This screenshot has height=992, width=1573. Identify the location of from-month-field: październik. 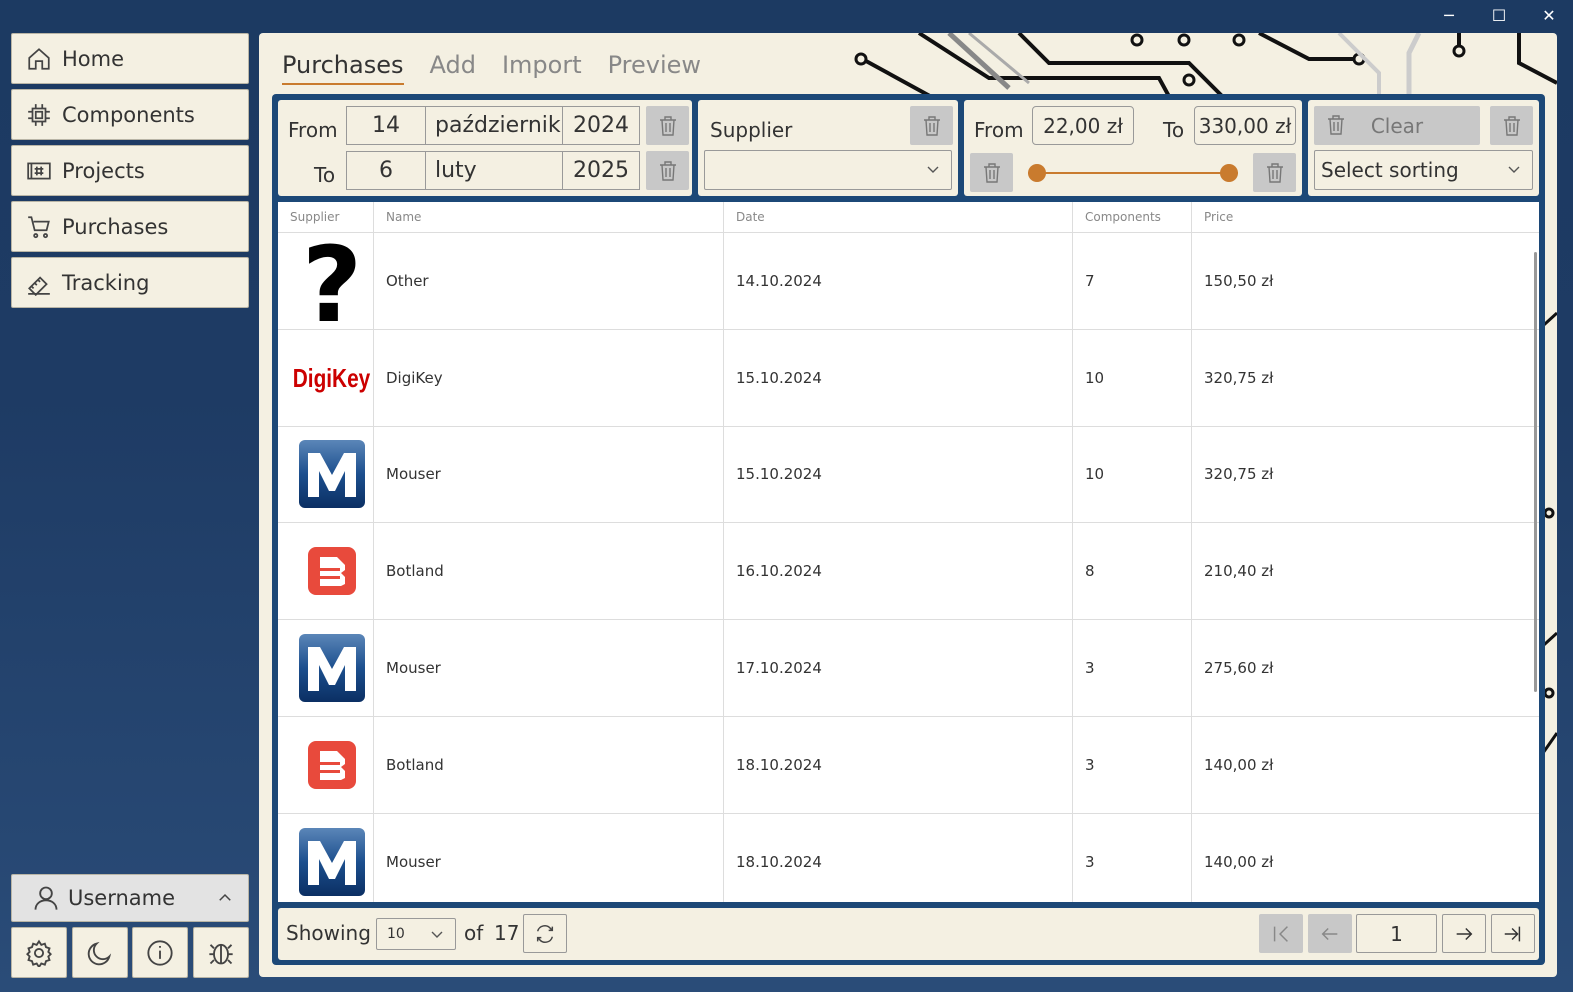
(494, 125).